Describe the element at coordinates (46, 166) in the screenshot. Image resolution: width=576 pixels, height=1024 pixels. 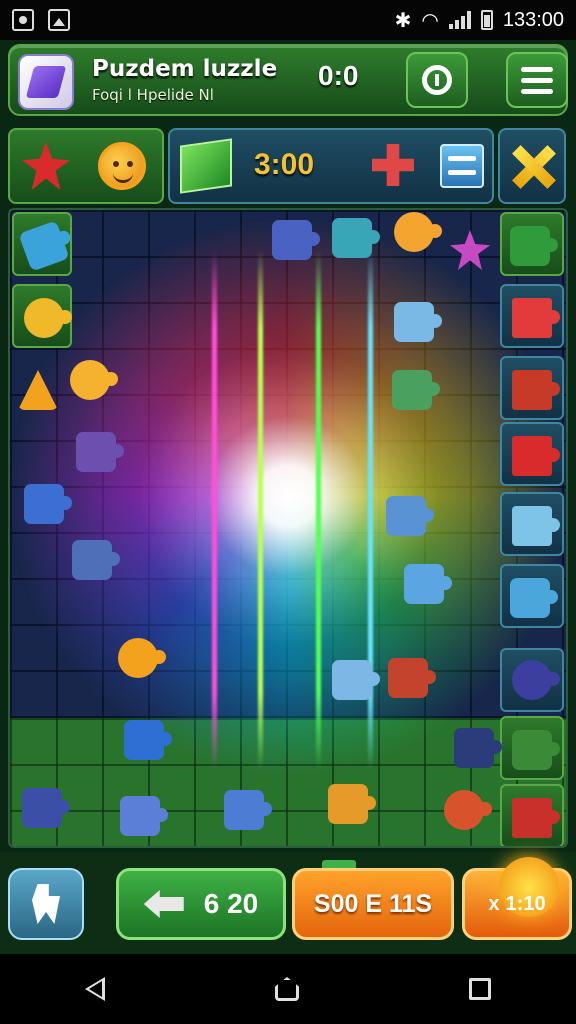
I see `red-star-piece` at that location.